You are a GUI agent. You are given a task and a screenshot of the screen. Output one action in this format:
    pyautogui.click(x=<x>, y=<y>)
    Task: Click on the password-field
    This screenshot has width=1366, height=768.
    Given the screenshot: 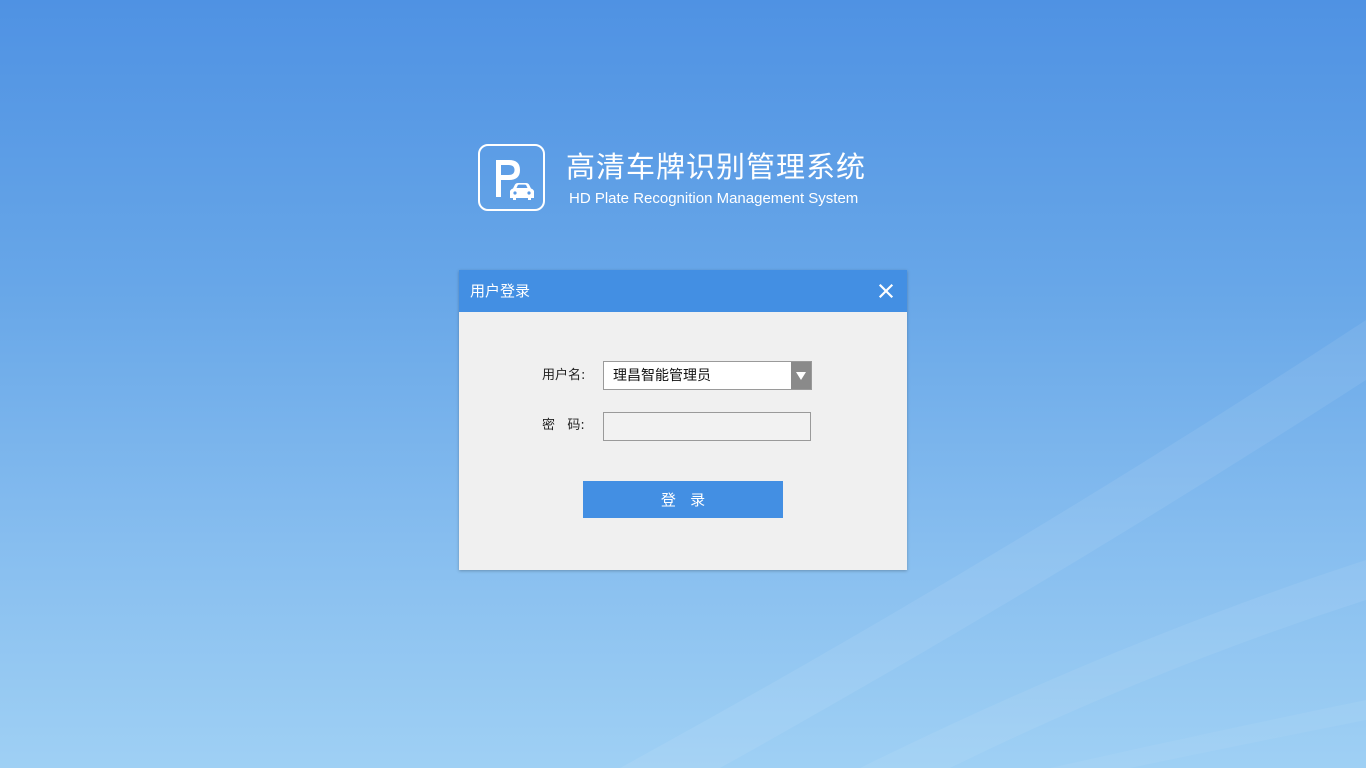 What is the action you would take?
    pyautogui.click(x=707, y=426)
    